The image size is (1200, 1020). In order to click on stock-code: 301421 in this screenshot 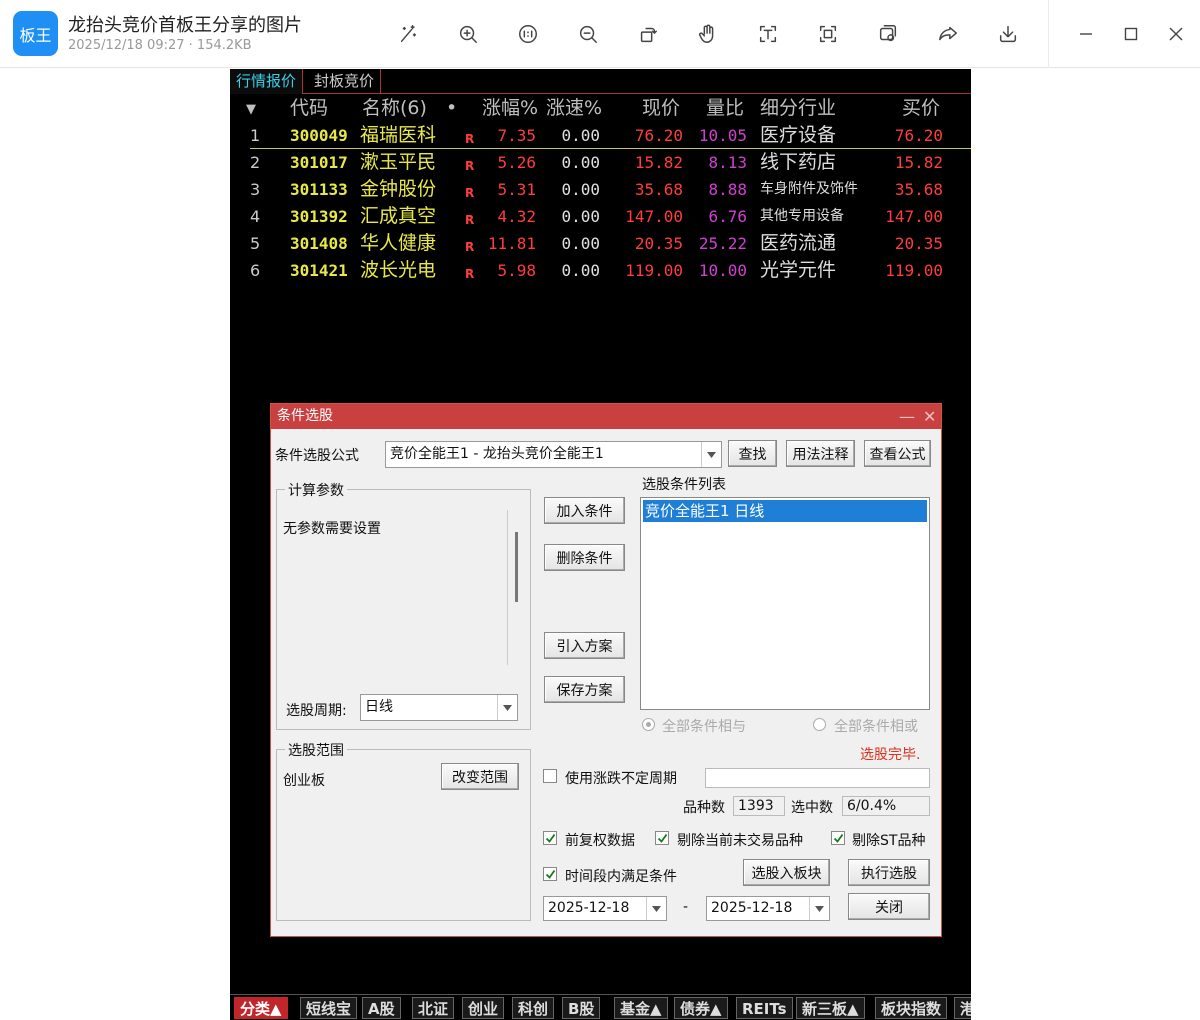, I will do `click(319, 270)`.